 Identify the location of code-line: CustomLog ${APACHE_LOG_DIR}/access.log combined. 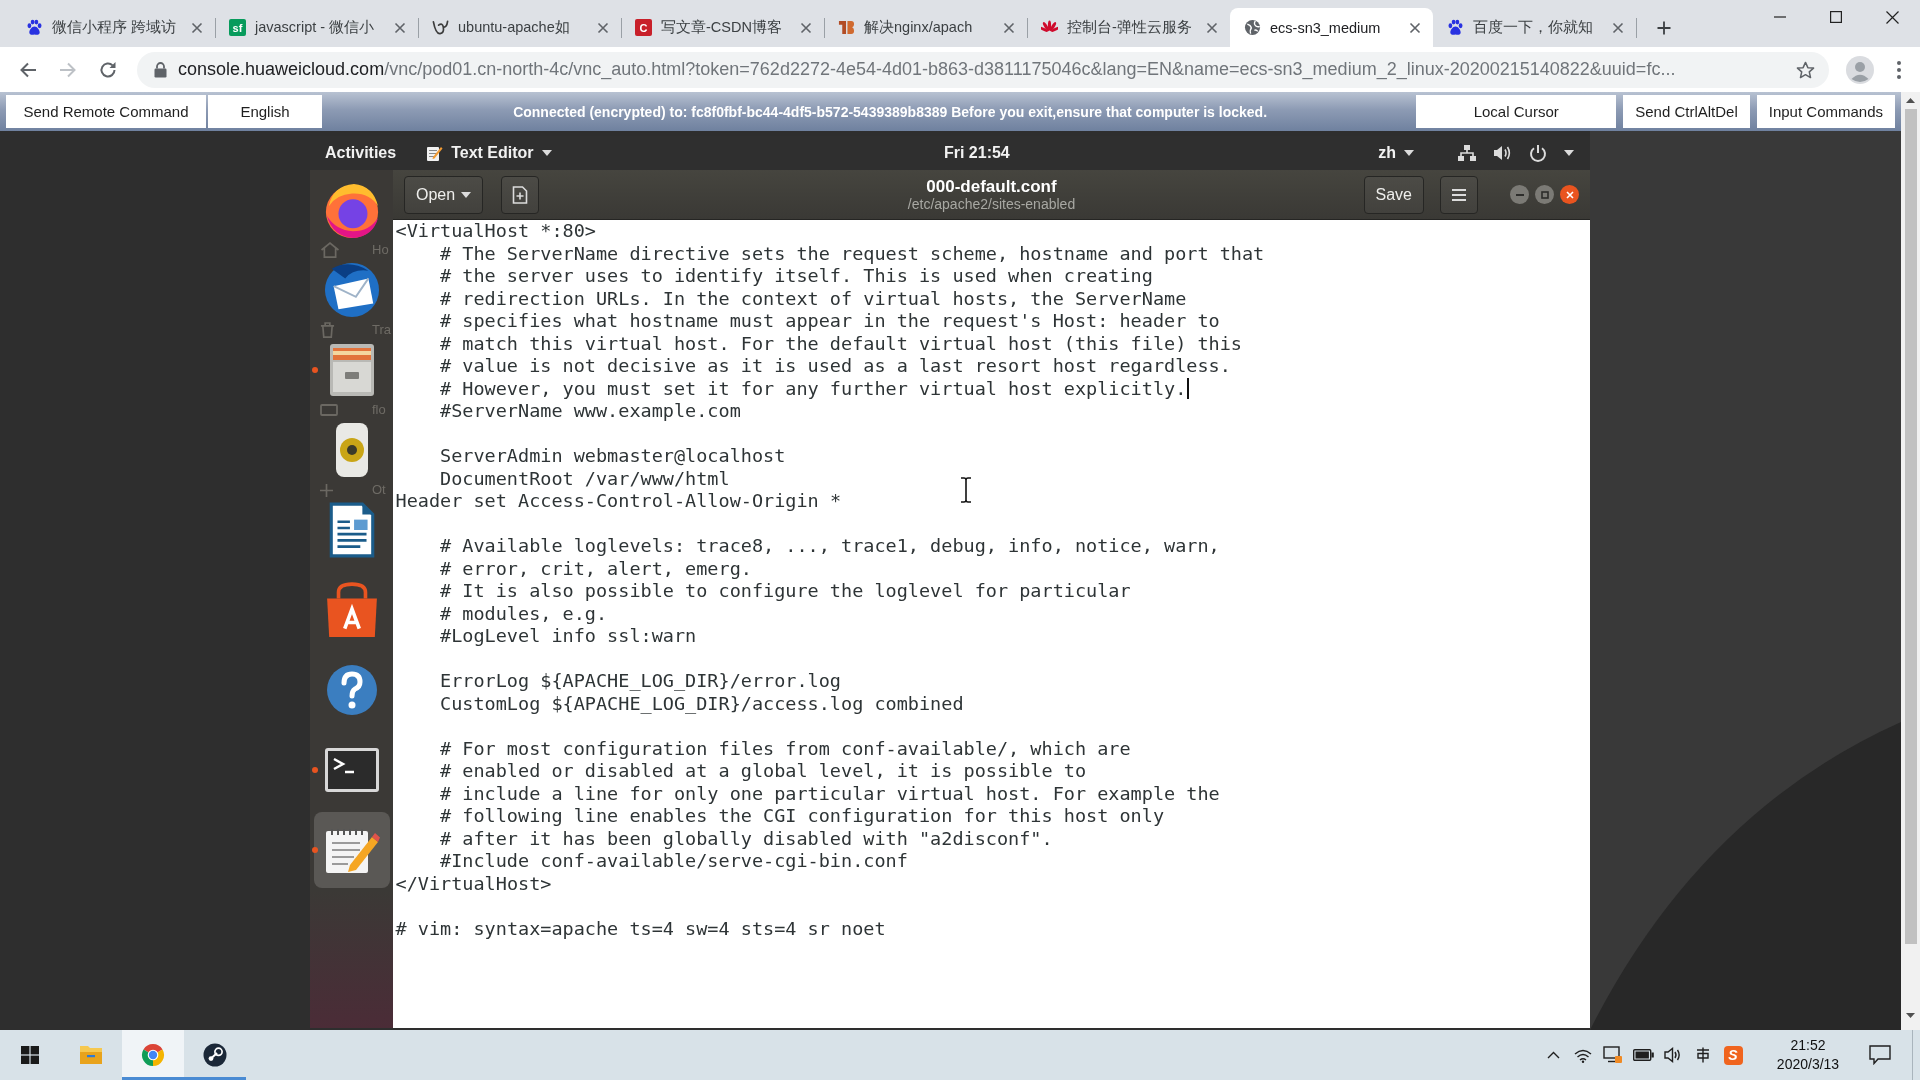
(702, 703).